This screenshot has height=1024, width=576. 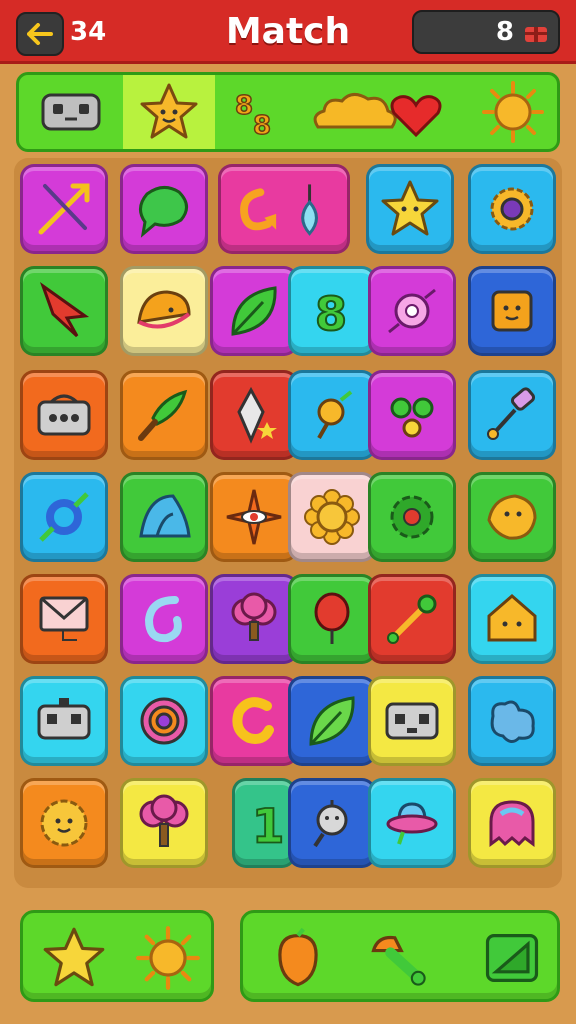 I want to click on crystal-icon, so click(x=257, y=415).